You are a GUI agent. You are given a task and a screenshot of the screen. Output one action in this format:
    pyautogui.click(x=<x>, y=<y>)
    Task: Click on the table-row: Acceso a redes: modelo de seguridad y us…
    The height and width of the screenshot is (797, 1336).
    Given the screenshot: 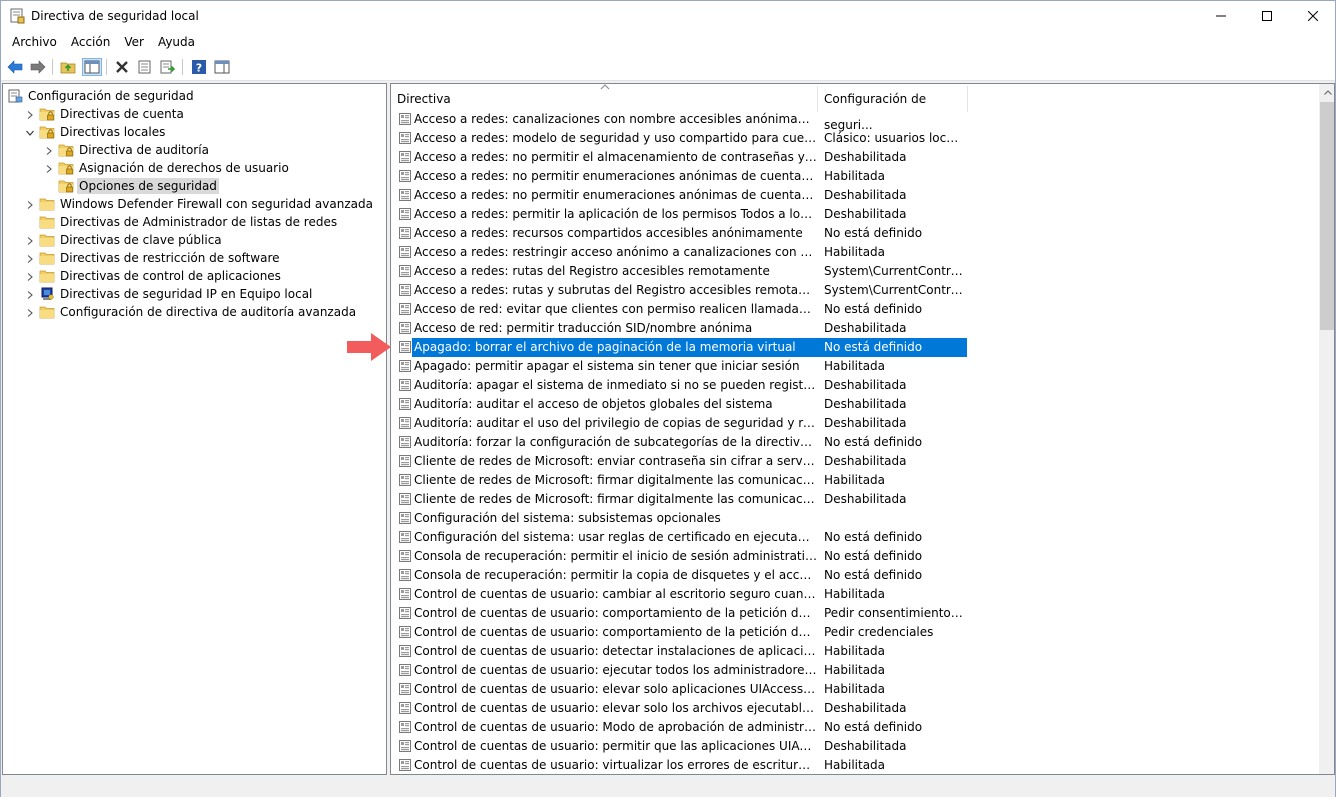 What is the action you would take?
    pyautogui.click(x=855, y=138)
    